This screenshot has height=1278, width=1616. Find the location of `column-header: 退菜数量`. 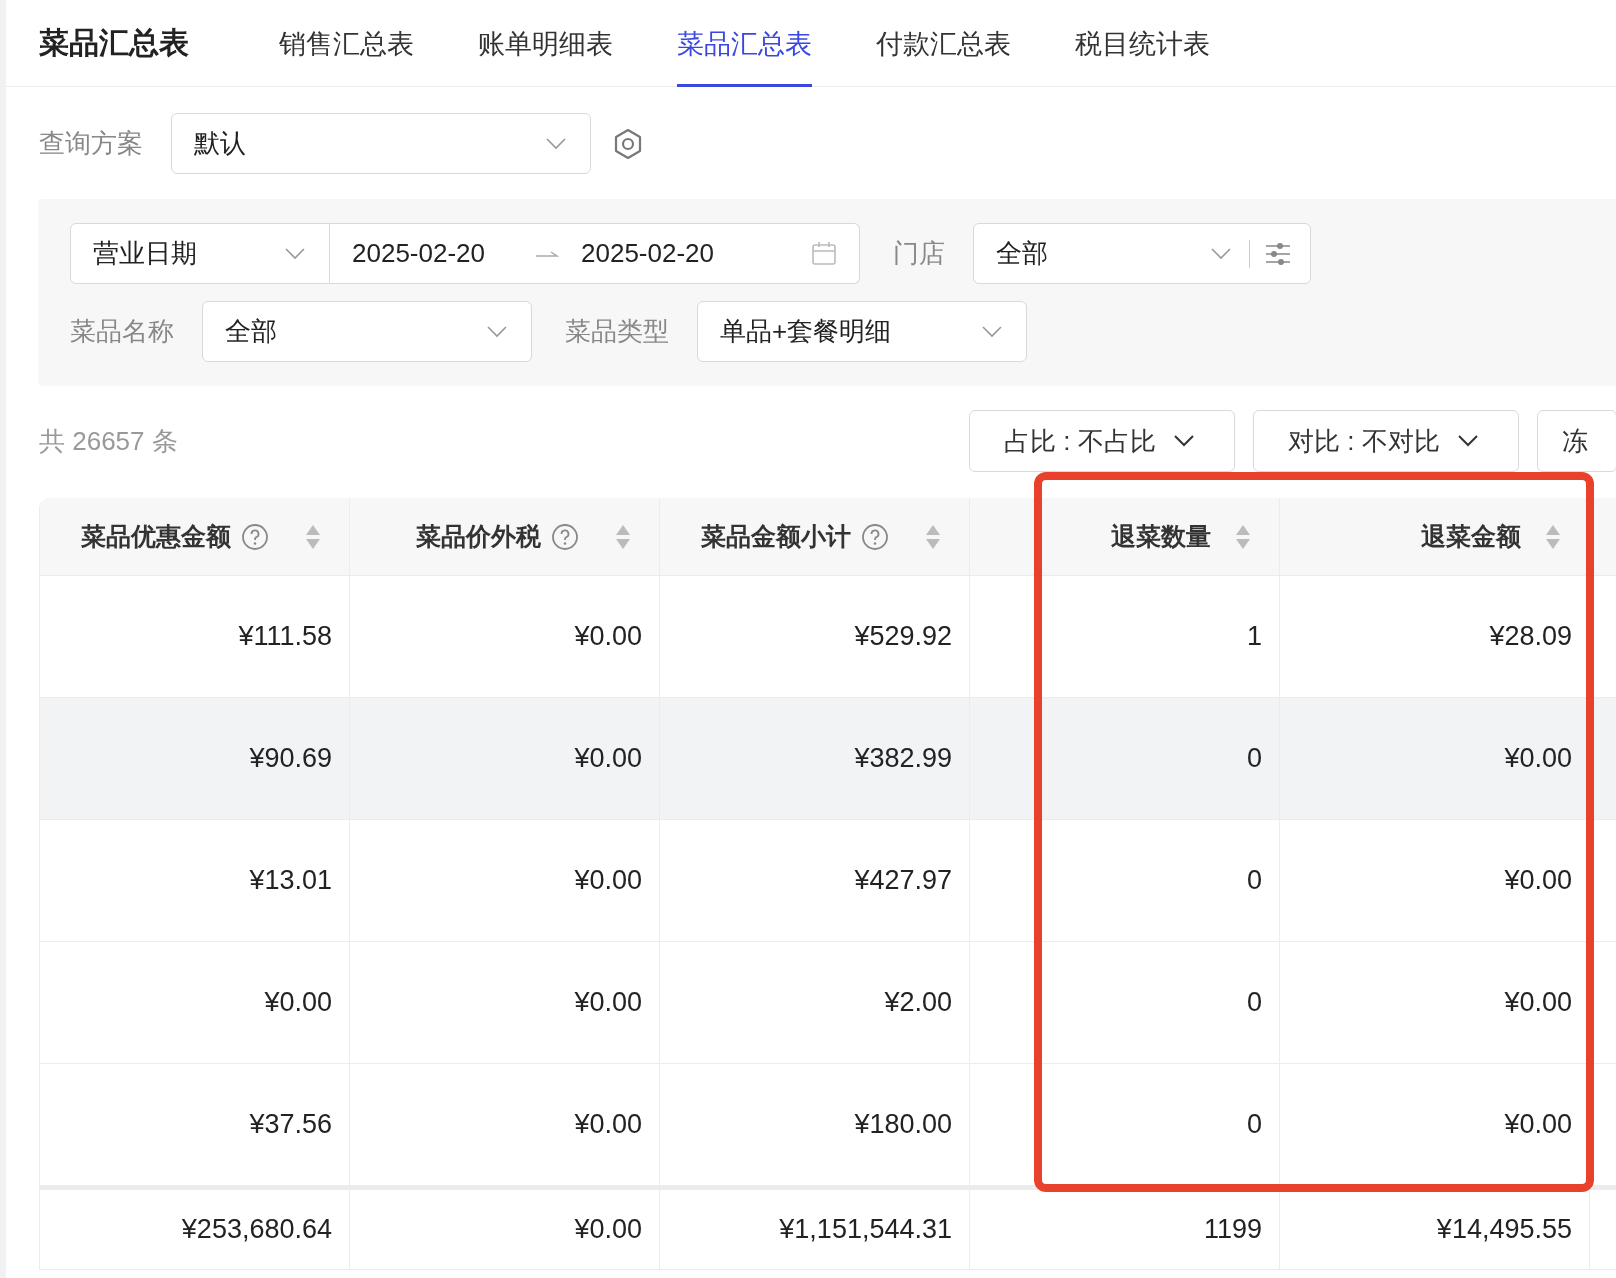

column-header: 退菜数量 is located at coordinates (1125, 537).